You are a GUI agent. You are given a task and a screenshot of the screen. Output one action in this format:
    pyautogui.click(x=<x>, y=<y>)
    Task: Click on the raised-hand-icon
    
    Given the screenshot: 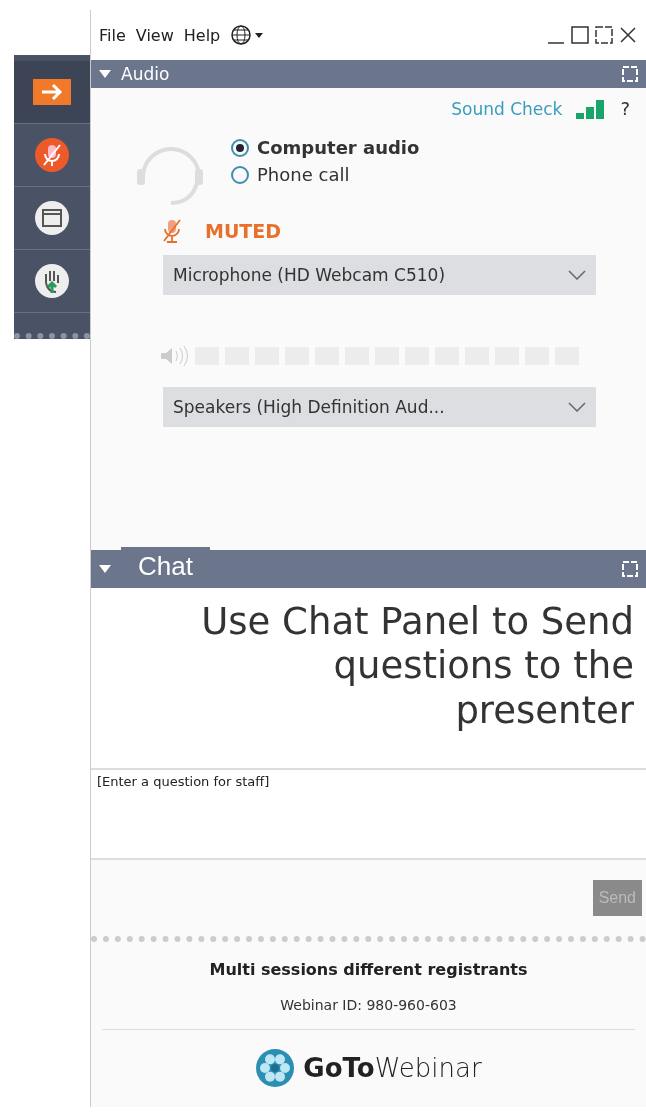 What is the action you would take?
    pyautogui.click(x=52, y=281)
    